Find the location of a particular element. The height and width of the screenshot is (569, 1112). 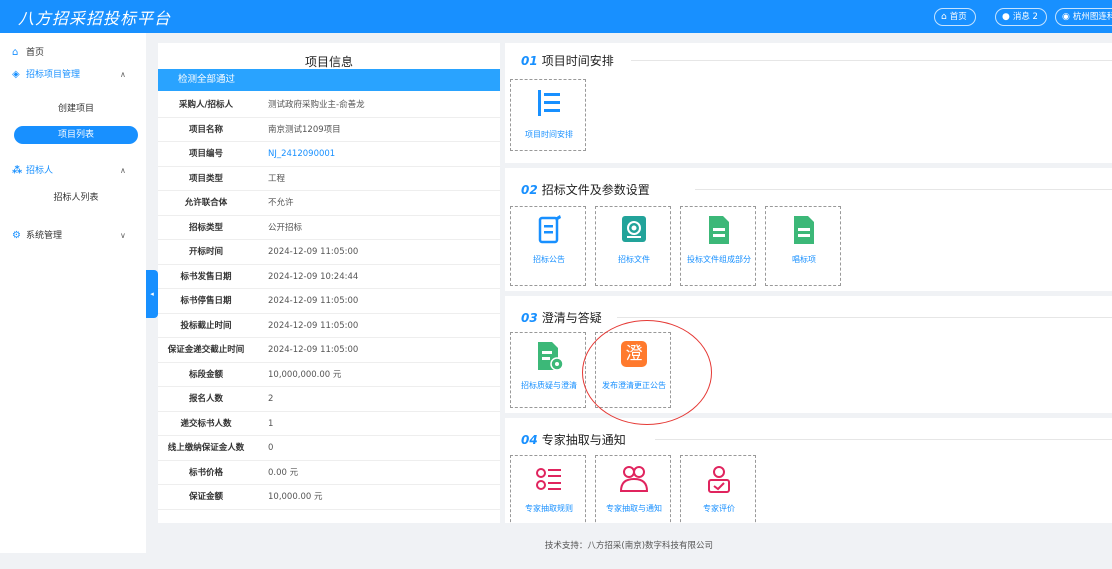

sidebar-item-system: ⚙ 系统管理 ∨ is located at coordinates (73, 236).